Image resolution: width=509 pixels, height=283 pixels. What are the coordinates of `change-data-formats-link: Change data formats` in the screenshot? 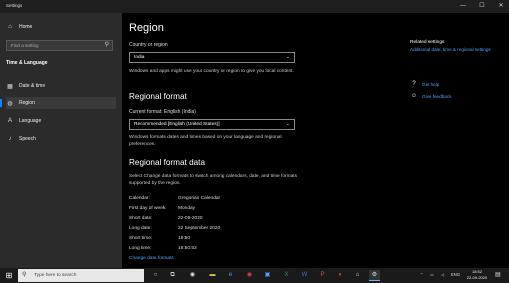 It's located at (151, 258).